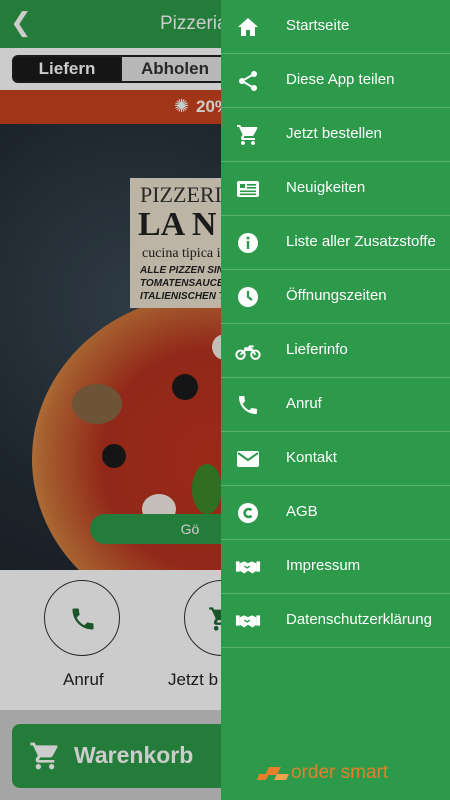  I want to click on share-icon, so click(248, 81).